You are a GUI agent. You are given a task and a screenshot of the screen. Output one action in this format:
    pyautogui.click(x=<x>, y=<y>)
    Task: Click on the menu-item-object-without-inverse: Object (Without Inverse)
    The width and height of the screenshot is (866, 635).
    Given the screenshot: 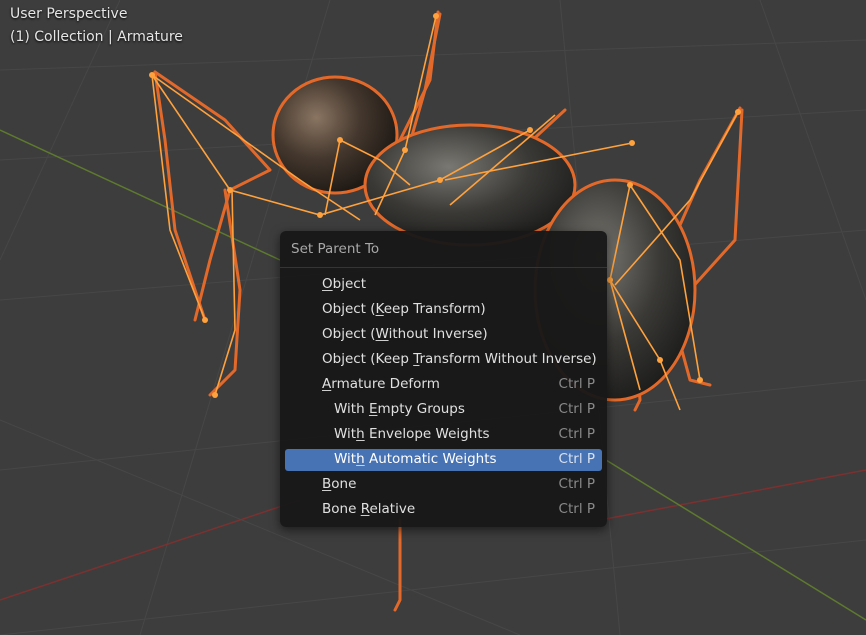 What is the action you would take?
    pyautogui.click(x=443, y=335)
    